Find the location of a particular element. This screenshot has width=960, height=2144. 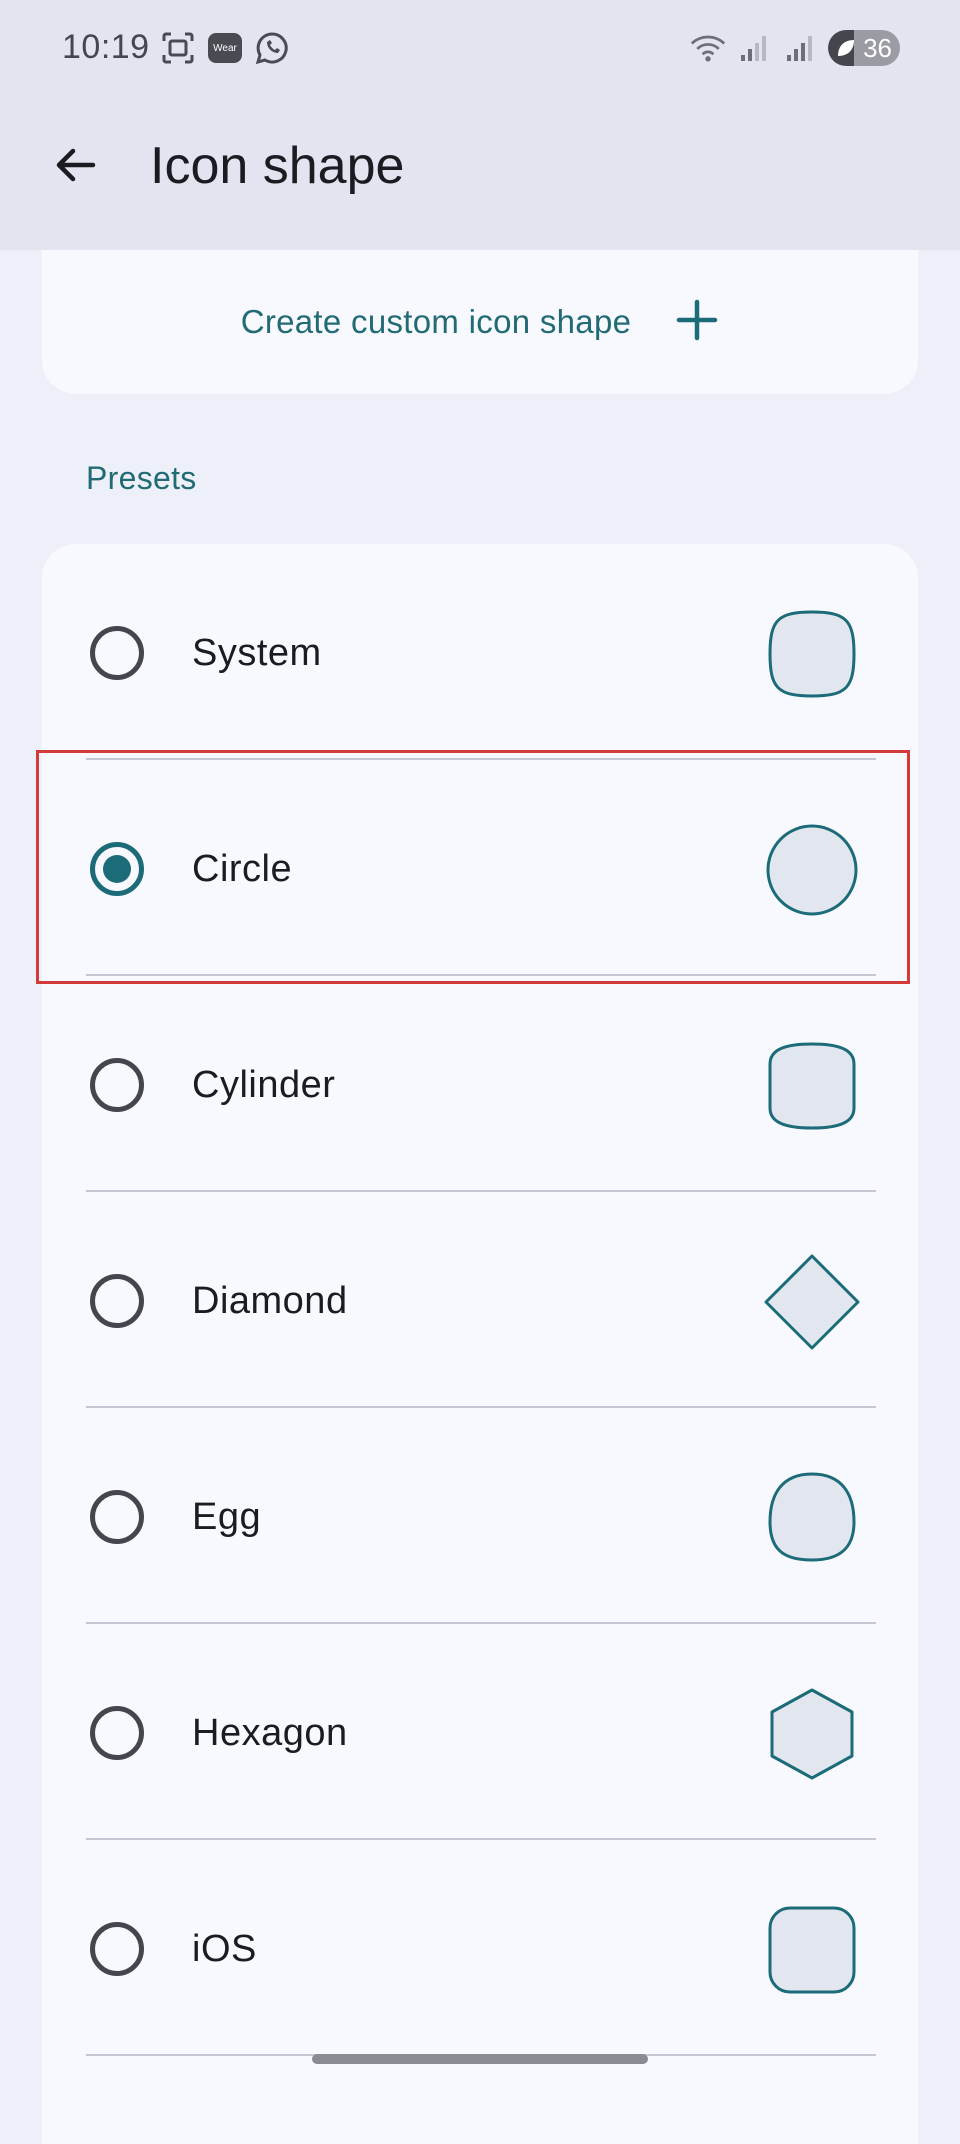

arrow-left-icon is located at coordinates (75, 167).